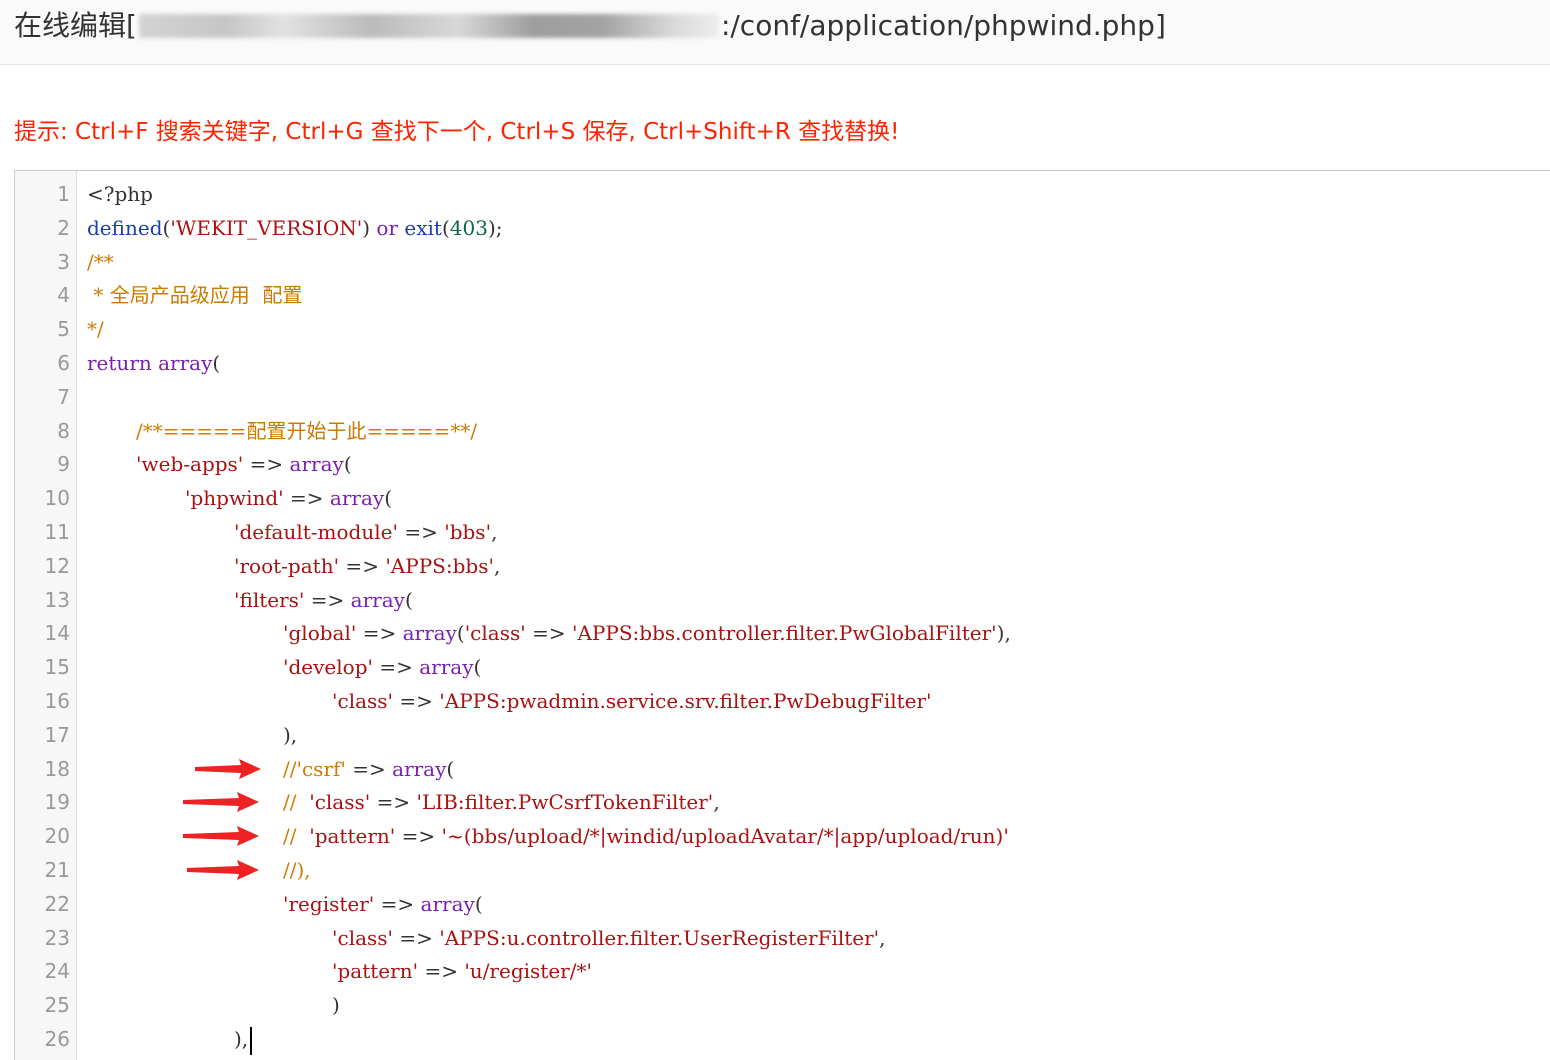  Describe the element at coordinates (782, 464) in the screenshot. I see `code-line: 9 'web-apps' => array(` at that location.